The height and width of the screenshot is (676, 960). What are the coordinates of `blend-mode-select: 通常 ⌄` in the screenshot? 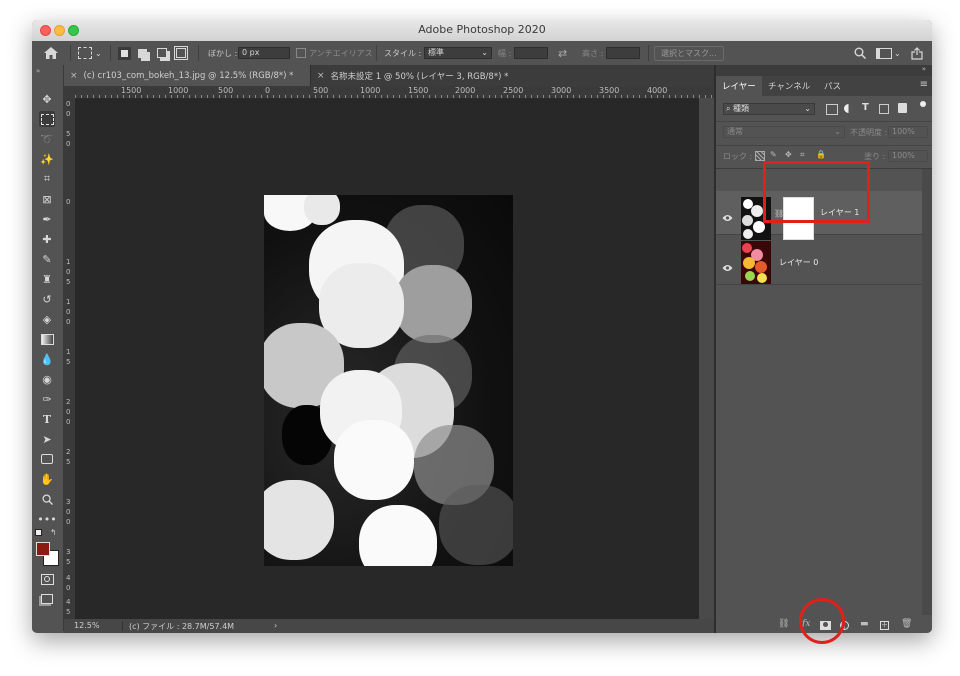 It's located at (784, 132).